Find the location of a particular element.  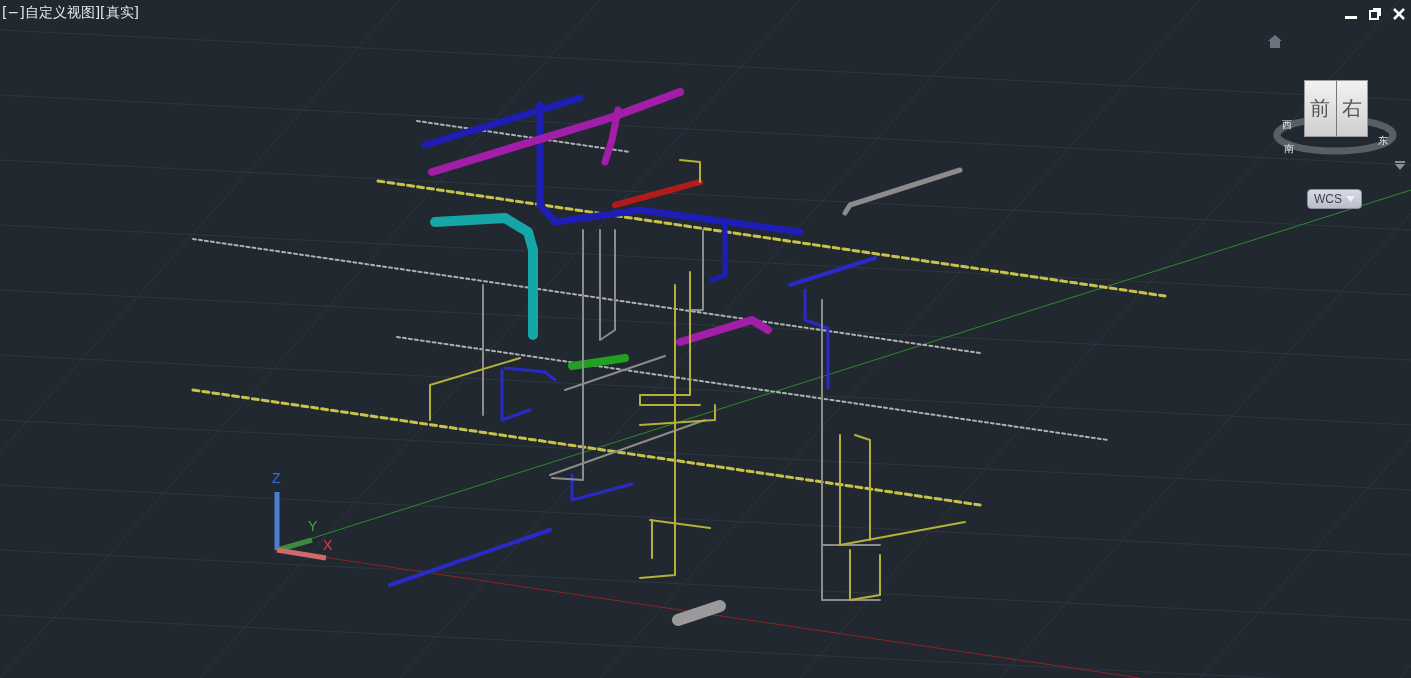

axis-label: Y is located at coordinates (313, 526).